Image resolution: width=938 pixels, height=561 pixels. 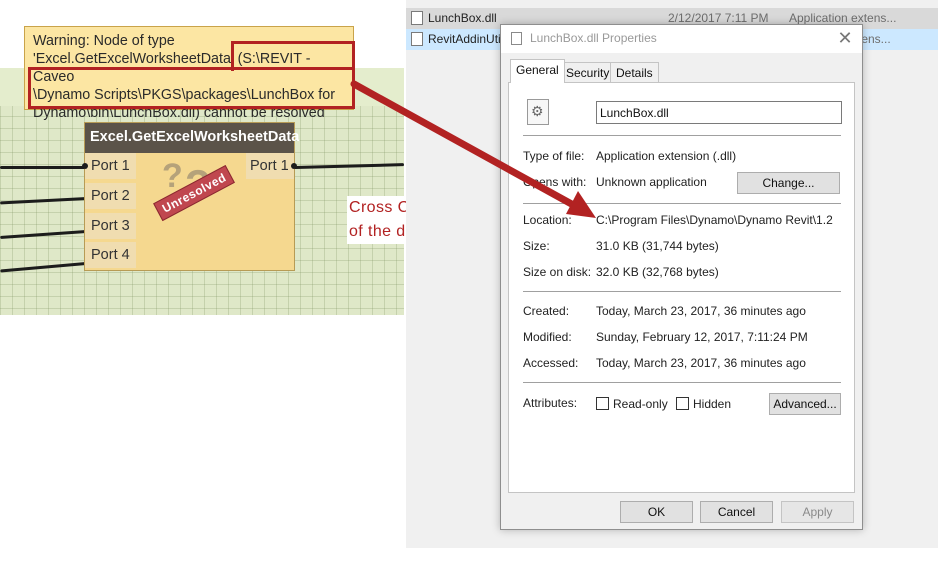 What do you see at coordinates (657, 272) in the screenshot?
I see `size-on-disk-value: 32.0 KB (32,768 bytes)` at bounding box center [657, 272].